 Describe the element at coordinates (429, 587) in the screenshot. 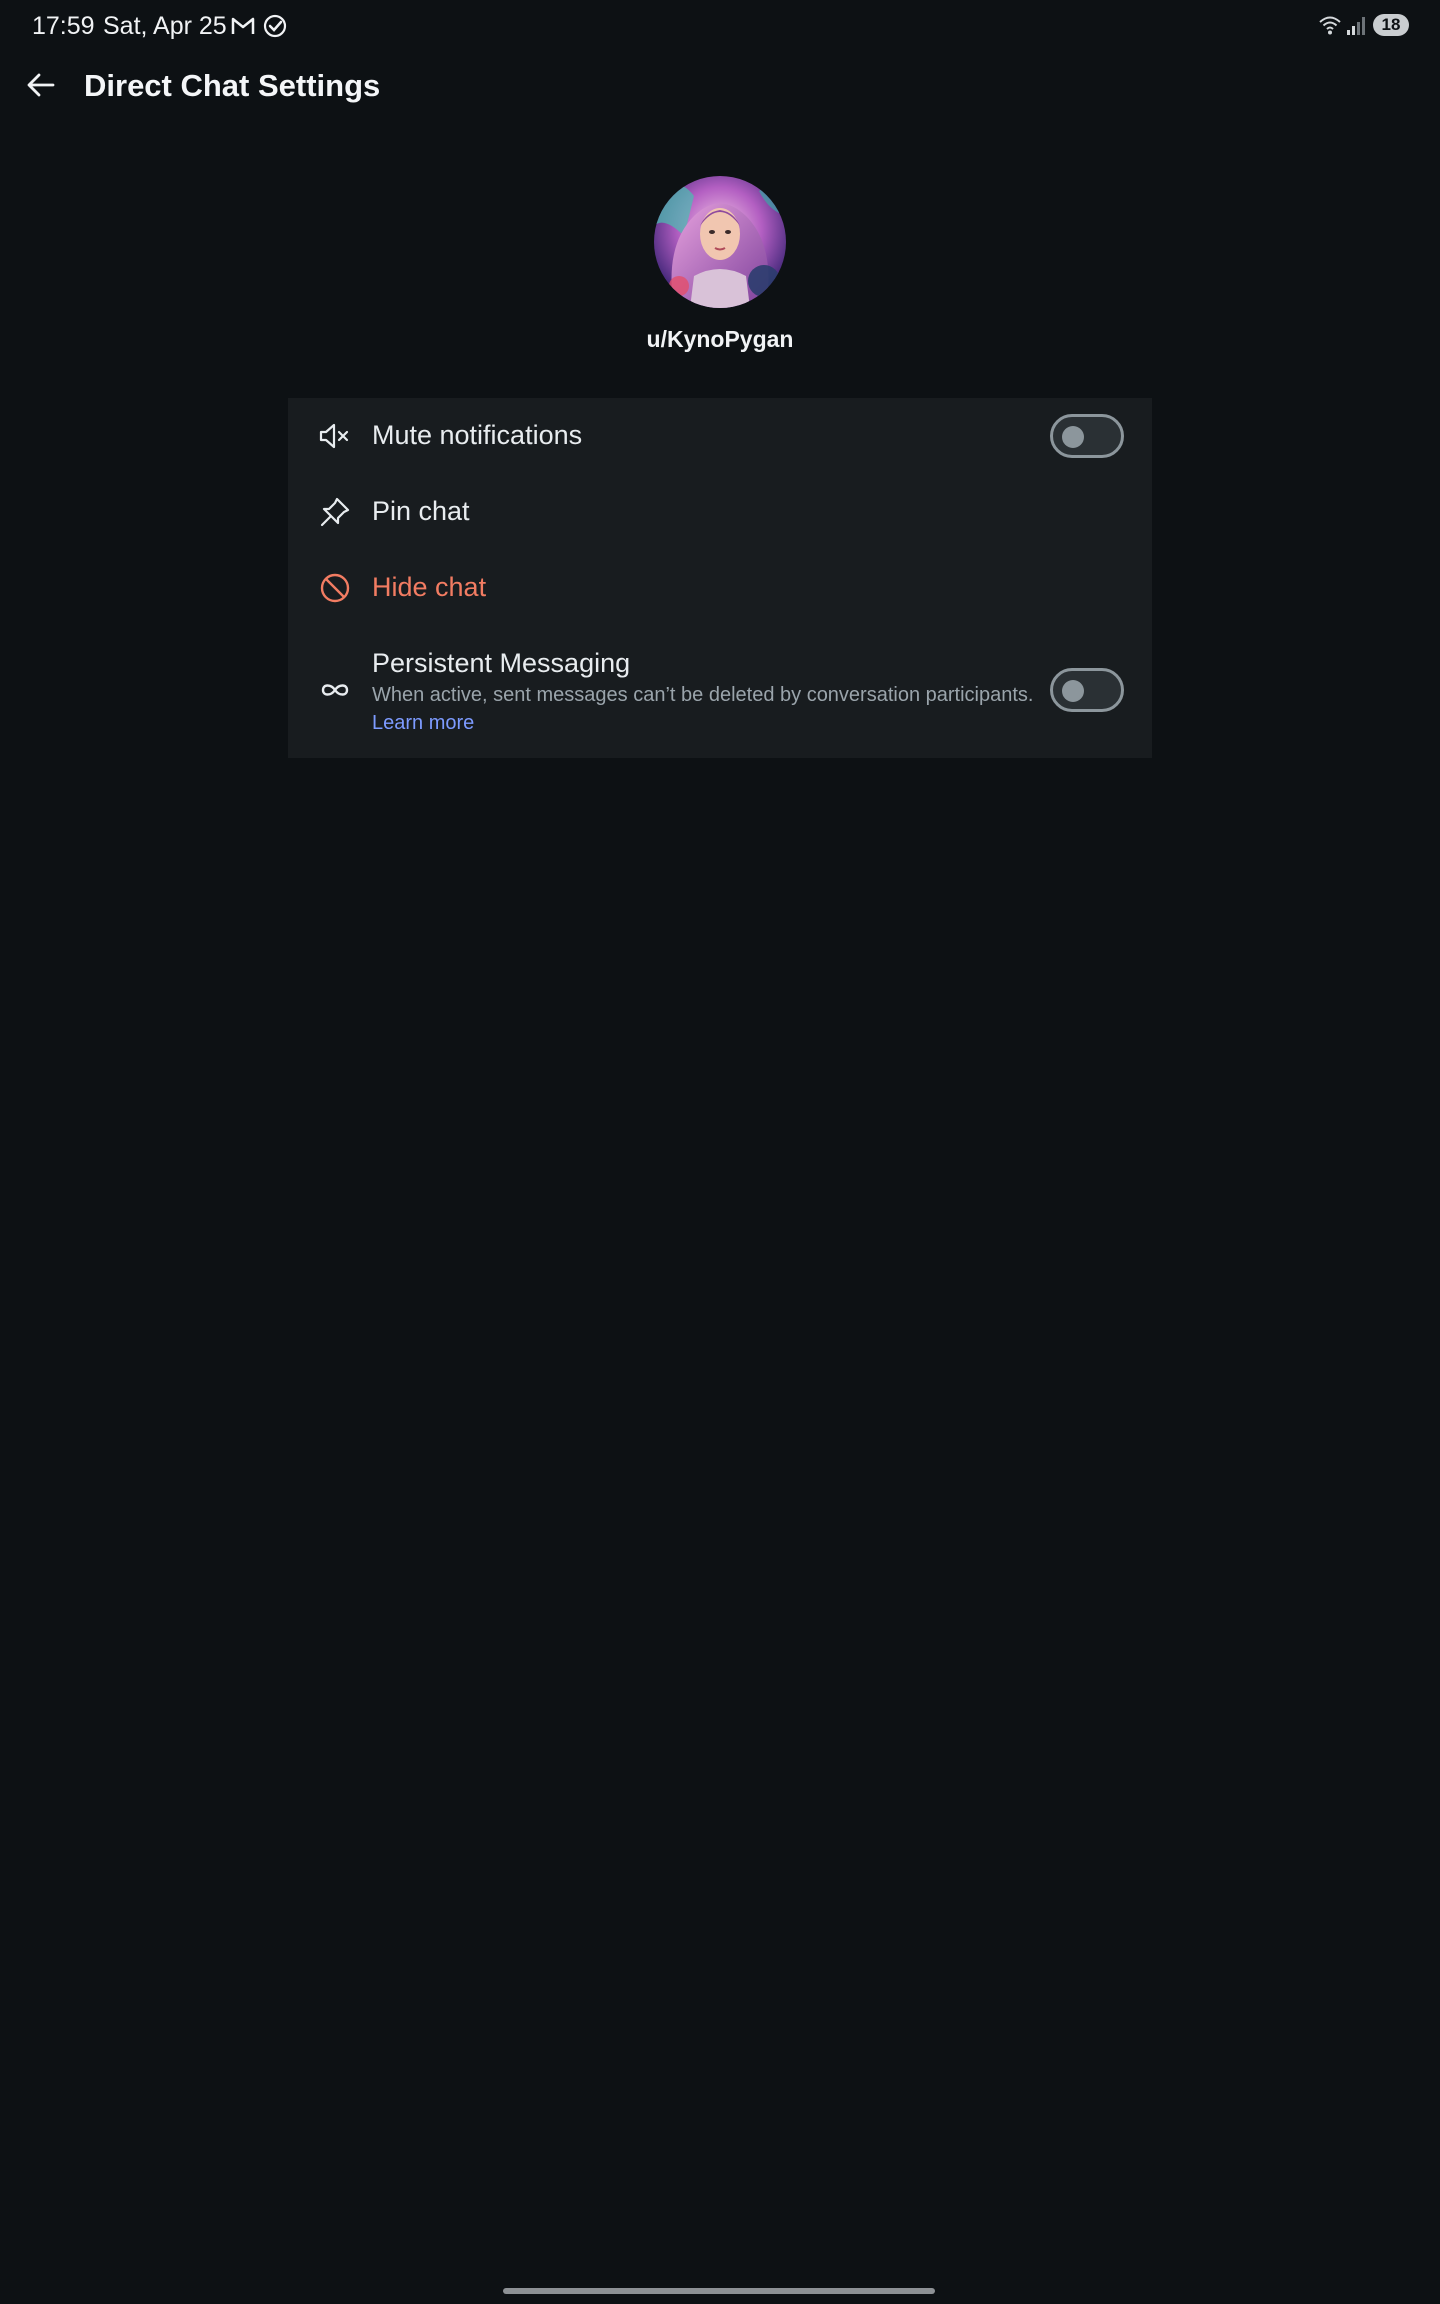

I see `hide-chat-label: Hide chat` at that location.